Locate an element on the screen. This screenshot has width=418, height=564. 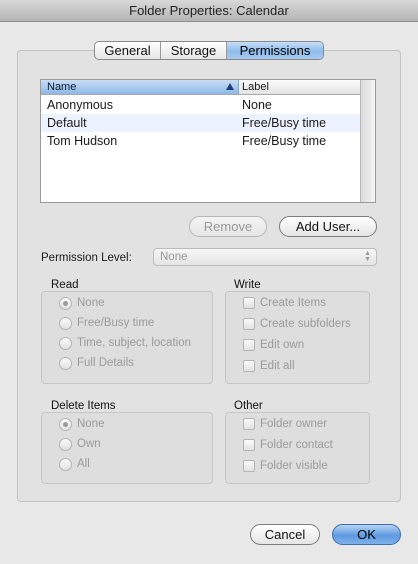
cancel-button: Cancel is located at coordinates (285, 534).